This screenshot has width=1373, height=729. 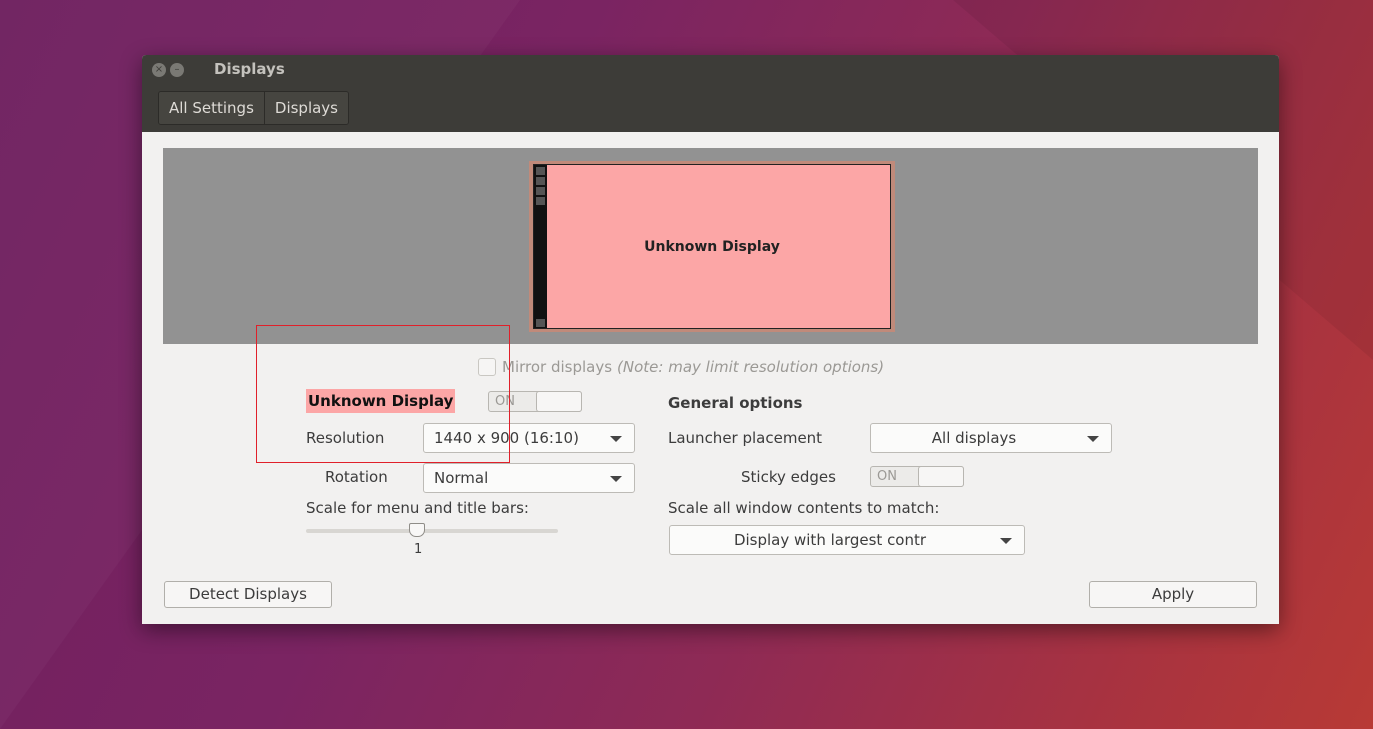 I want to click on launcher-placement-select: All displays, so click(x=991, y=438).